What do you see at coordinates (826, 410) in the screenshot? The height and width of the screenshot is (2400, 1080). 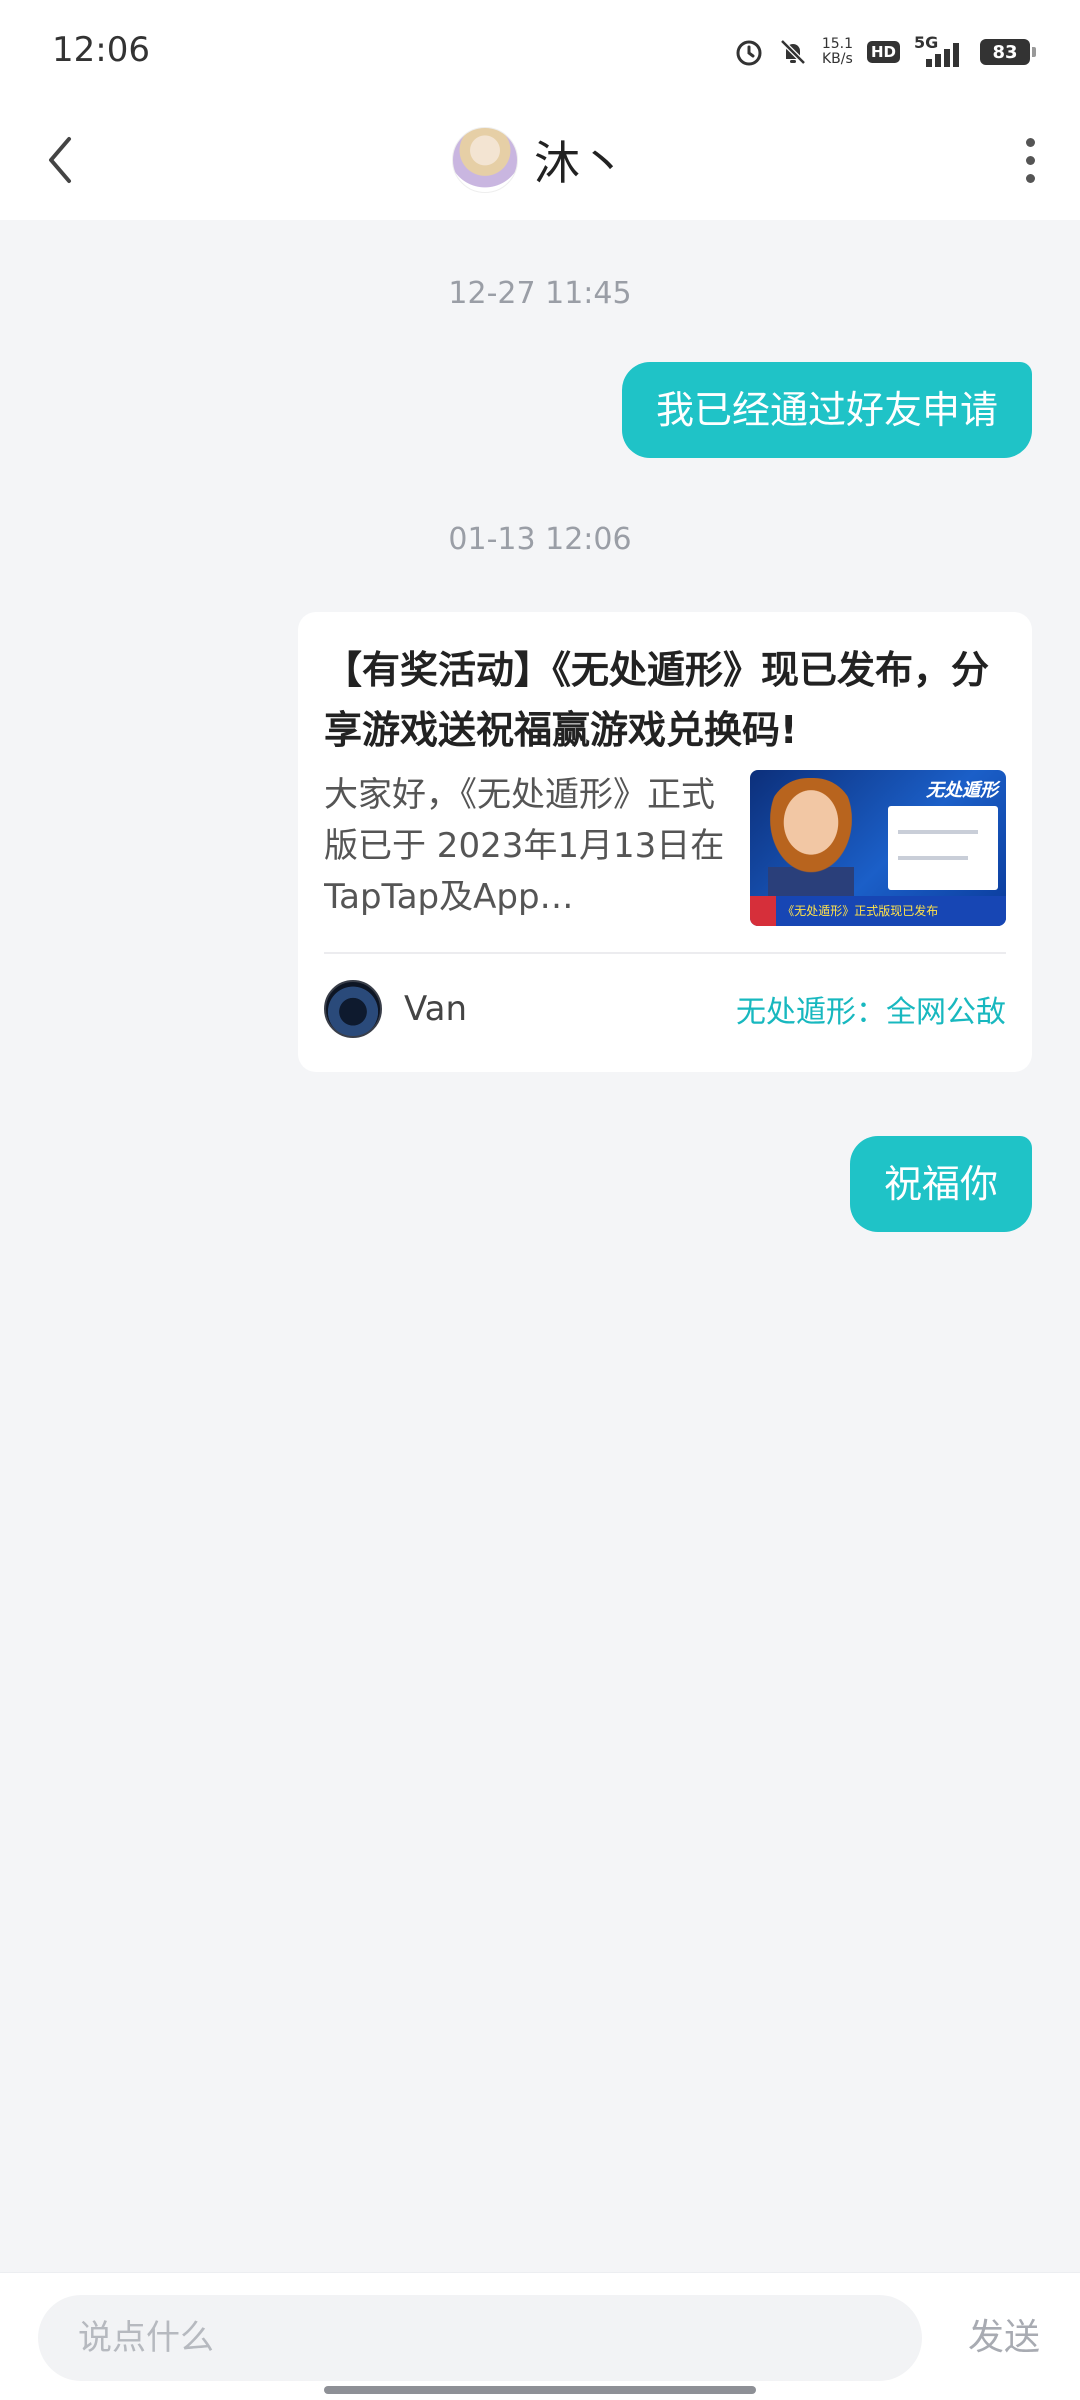 I see `outgoing-message: 我已经通过好友申请` at bounding box center [826, 410].